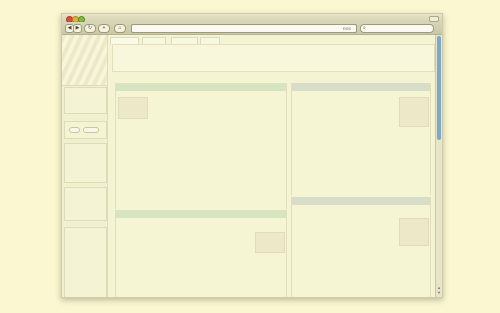 The width and height of the screenshot is (500, 313). Describe the element at coordinates (90, 28) in the screenshot. I see `reload-button: ↻` at that location.